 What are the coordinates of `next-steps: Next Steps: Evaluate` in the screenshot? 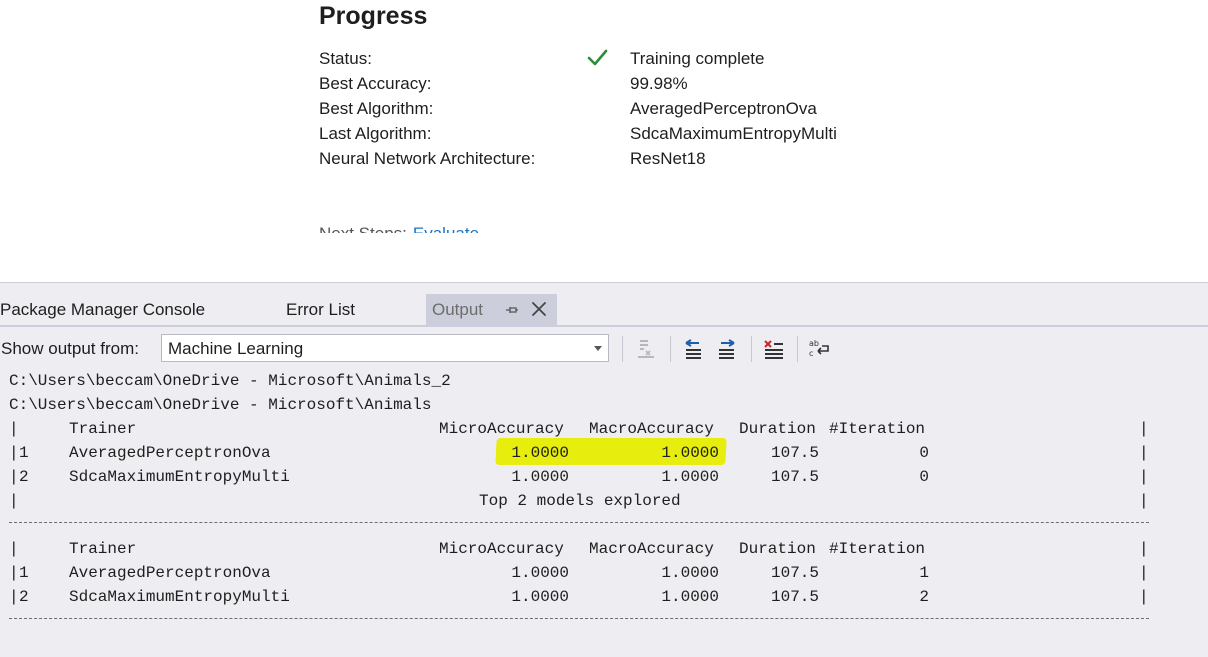 It's located at (399, 228).